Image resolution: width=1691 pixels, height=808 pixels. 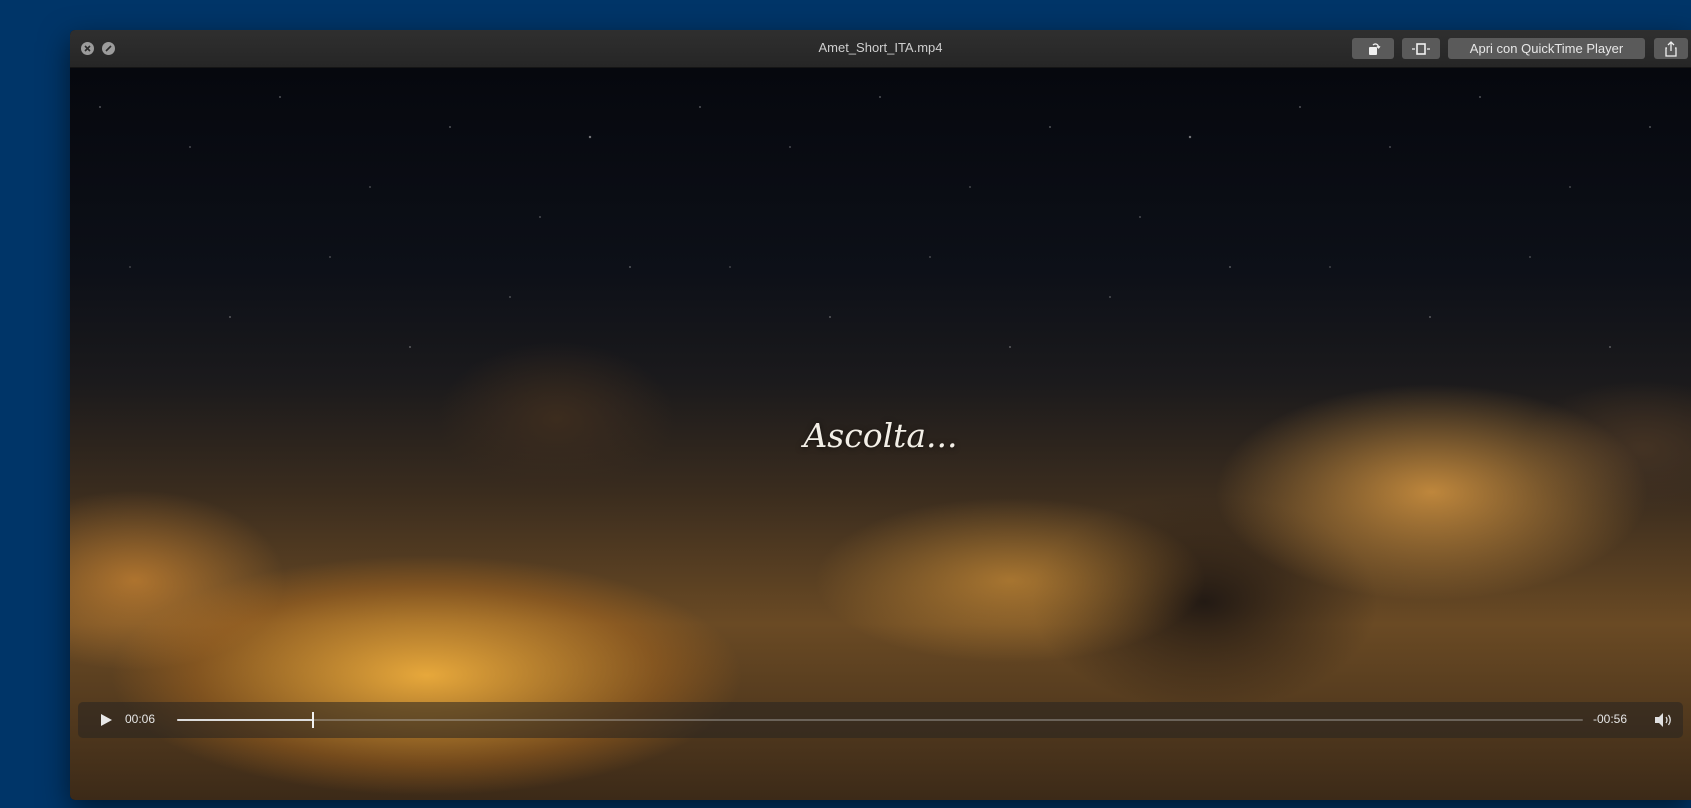 I want to click on playback-controls: 00:06 -00:56, so click(x=880, y=720).